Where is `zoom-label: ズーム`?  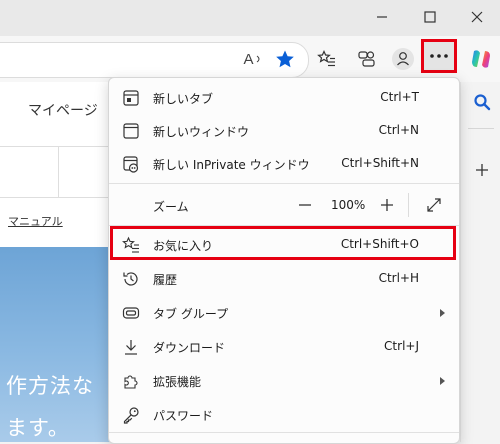
zoom-label: ズーム is located at coordinates (171, 207).